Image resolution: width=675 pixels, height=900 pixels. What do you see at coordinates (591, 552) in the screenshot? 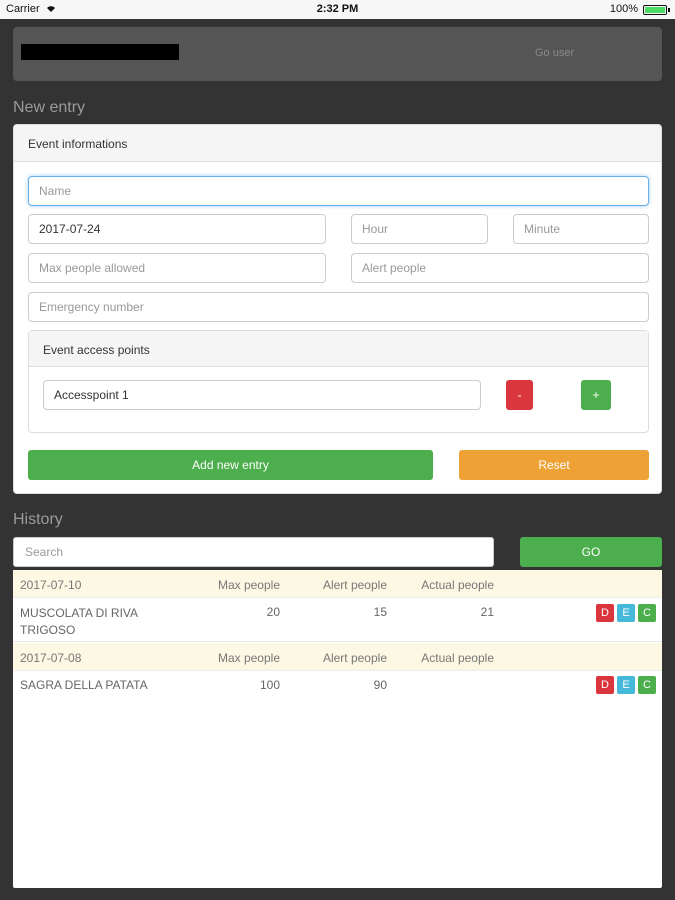
I see `go-button: GO` at bounding box center [591, 552].